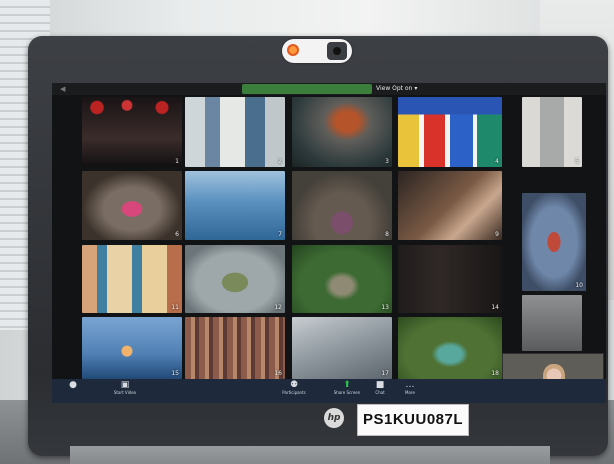 The image size is (614, 464). I want to click on tile-number: 13, so click(385, 307).